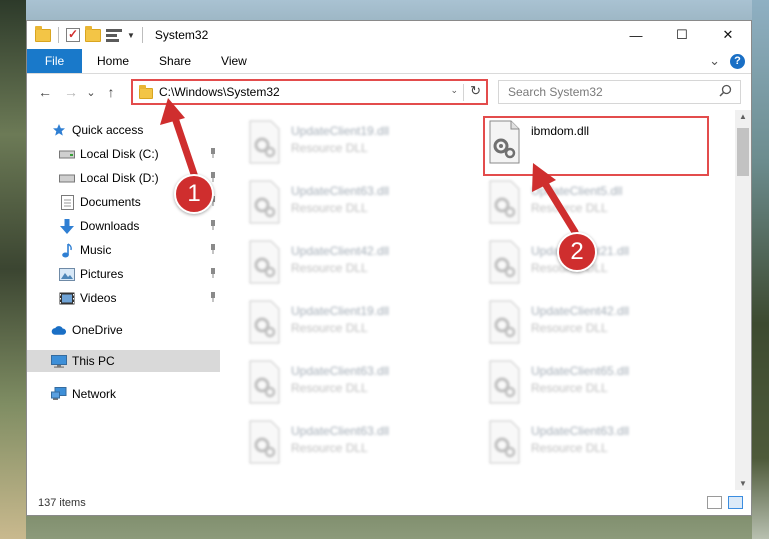 This screenshot has width=769, height=539. I want to click on step-badge-1: 1, so click(194, 194).